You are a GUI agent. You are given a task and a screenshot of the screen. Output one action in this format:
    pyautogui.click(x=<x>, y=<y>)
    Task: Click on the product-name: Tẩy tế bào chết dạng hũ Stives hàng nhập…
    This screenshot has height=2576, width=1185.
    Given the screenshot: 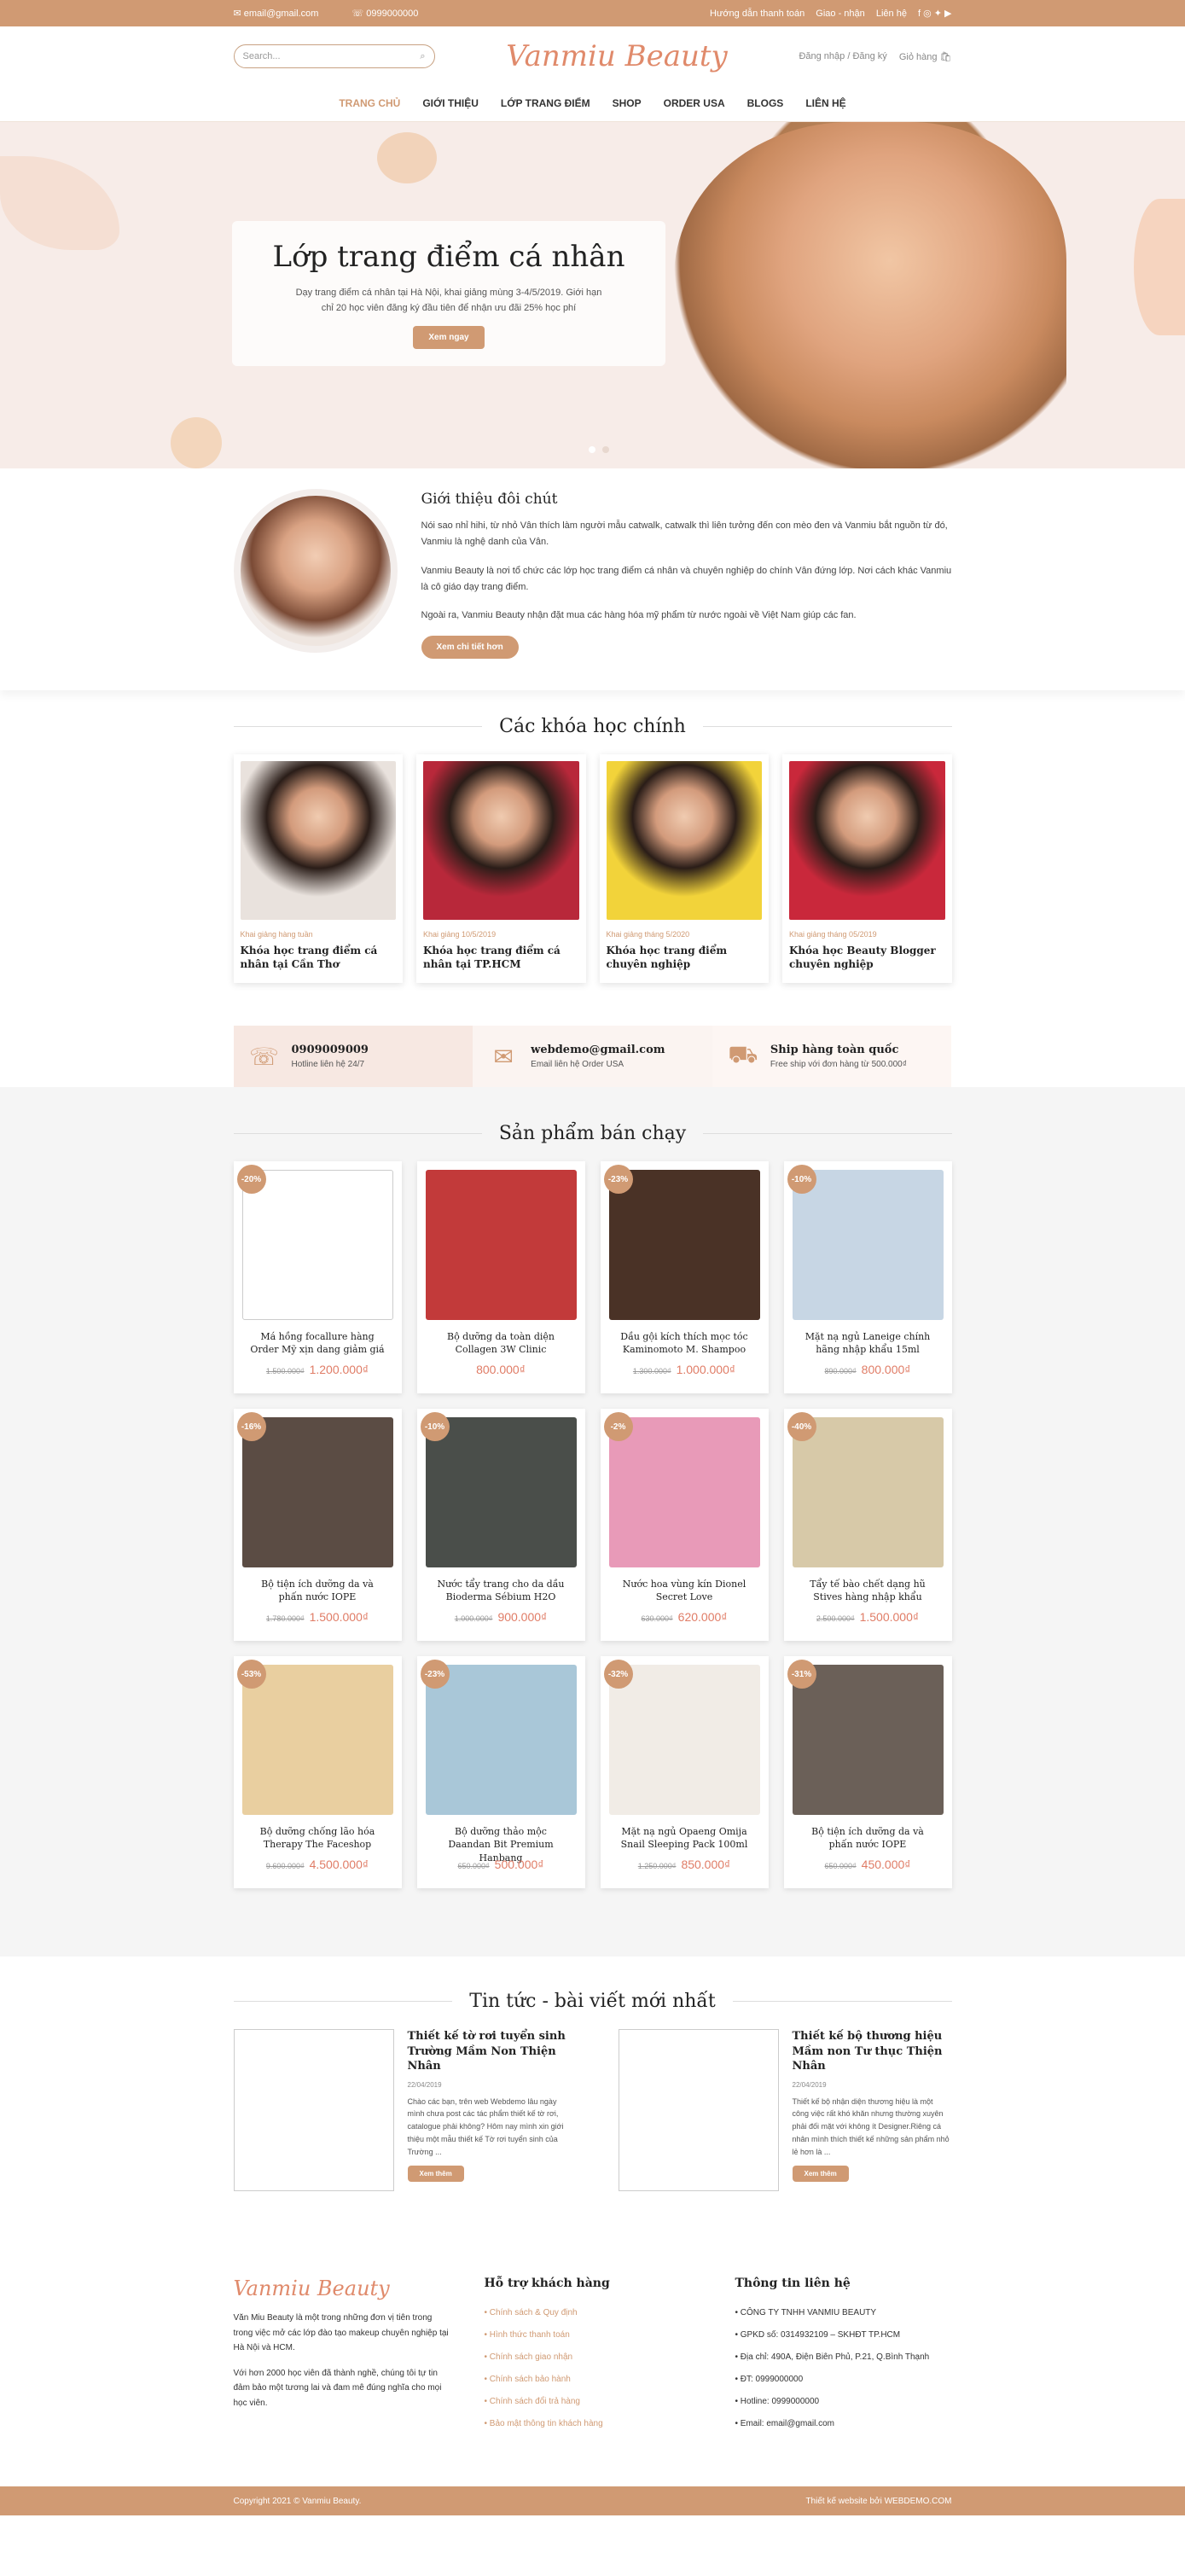 What is the action you would take?
    pyautogui.click(x=868, y=1591)
    